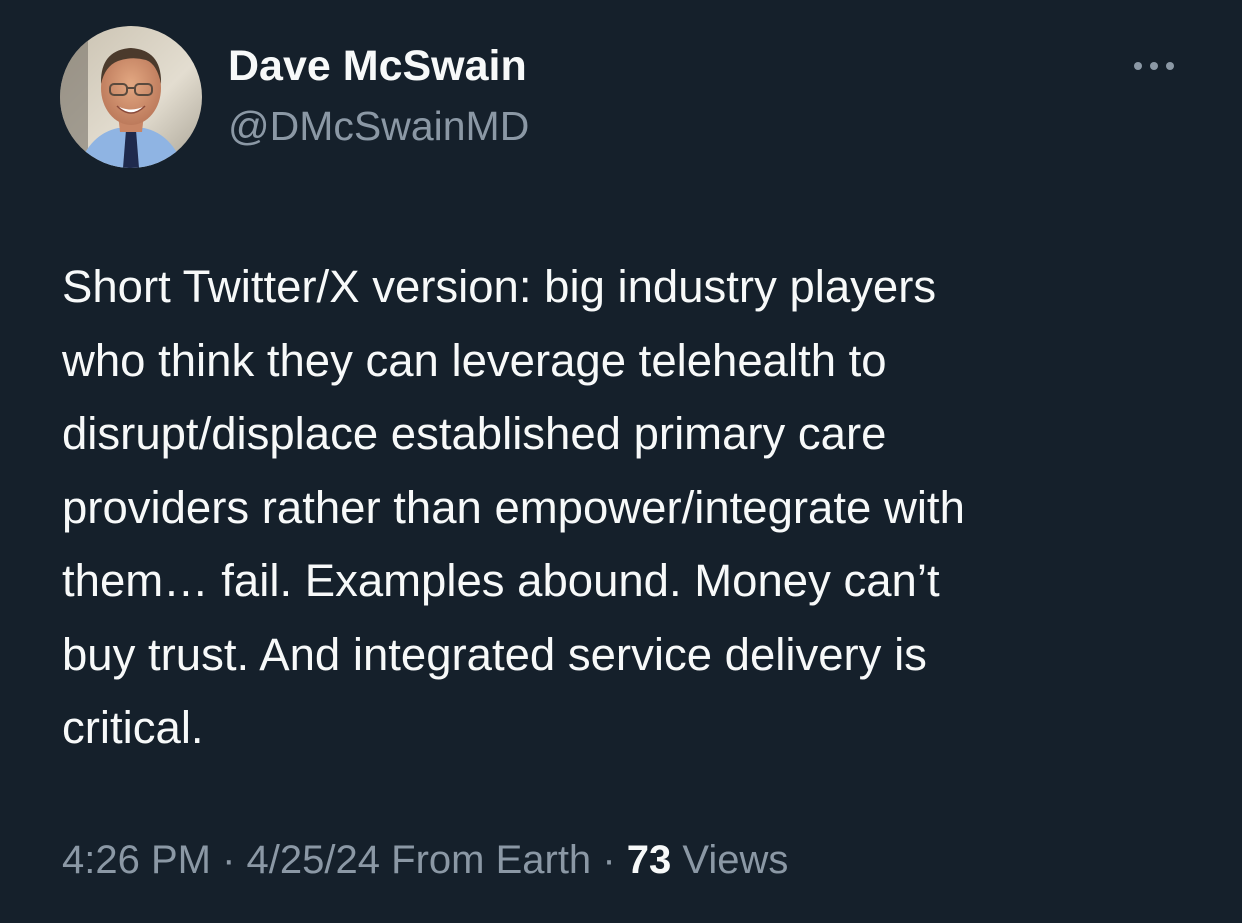  Describe the element at coordinates (649, 860) in the screenshot. I see `views-count: 73` at that location.